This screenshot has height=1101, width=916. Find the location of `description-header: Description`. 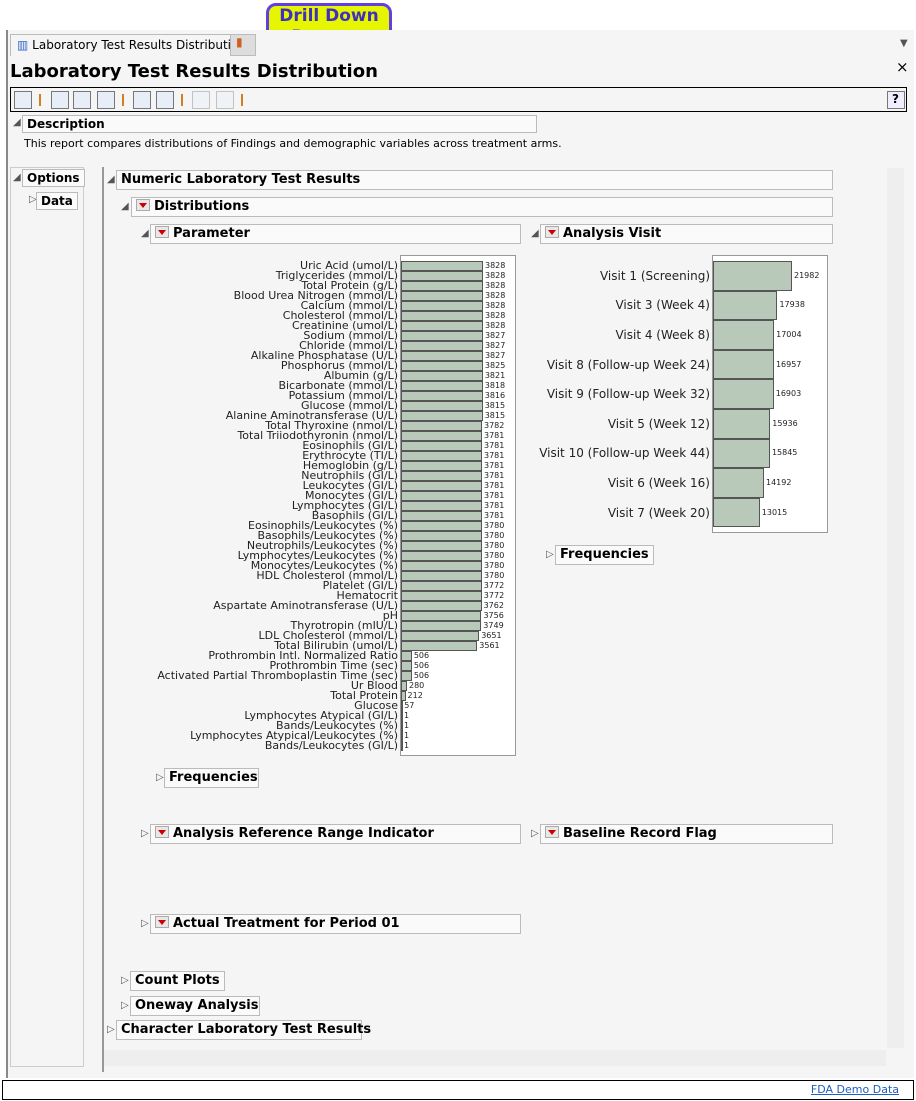

description-header: Description is located at coordinates (279, 124).